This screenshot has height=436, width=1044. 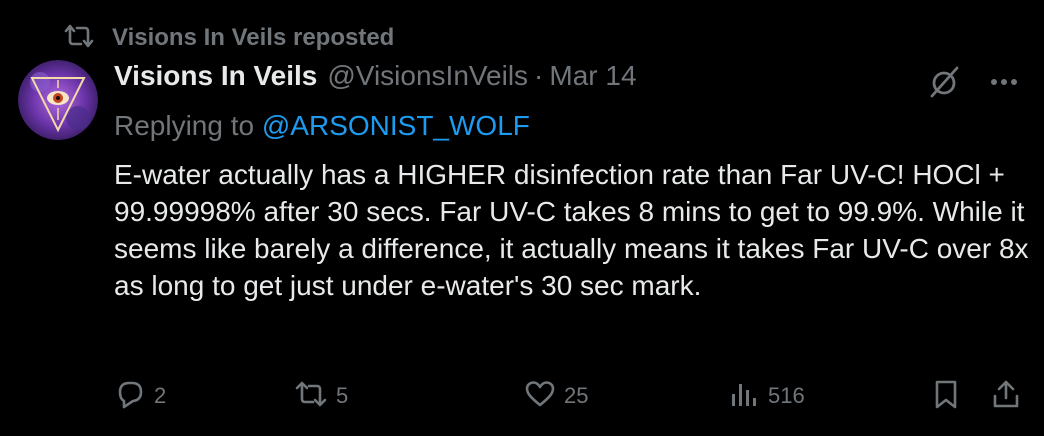 What do you see at coordinates (1004, 82) in the screenshot?
I see `more-options-icon` at bounding box center [1004, 82].